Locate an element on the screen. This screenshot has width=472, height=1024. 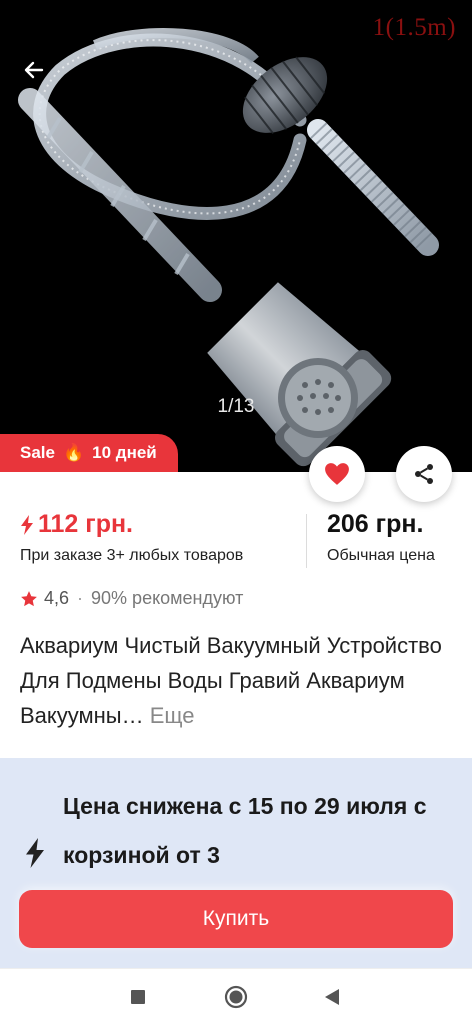
share-icon is located at coordinates (424, 474).